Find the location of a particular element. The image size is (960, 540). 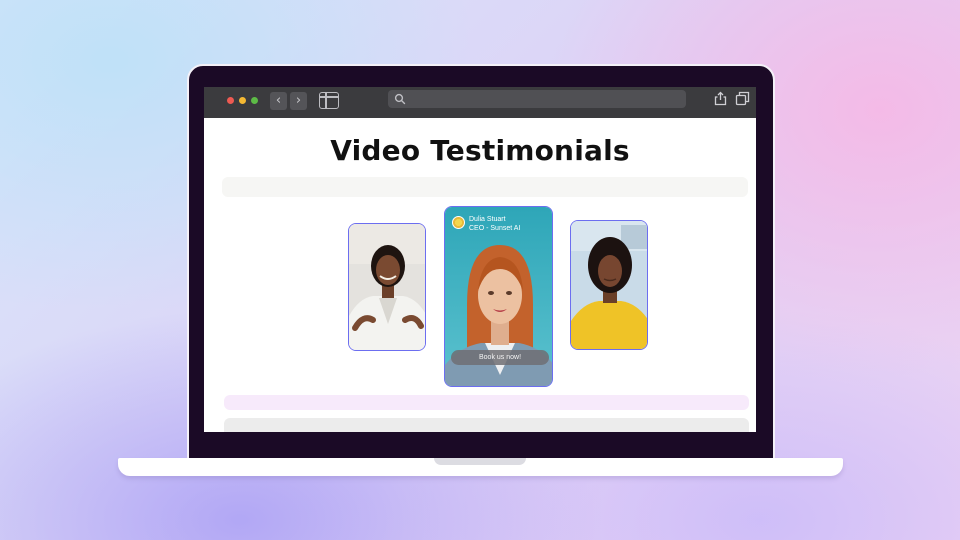

search-icon is located at coordinates (400, 99).